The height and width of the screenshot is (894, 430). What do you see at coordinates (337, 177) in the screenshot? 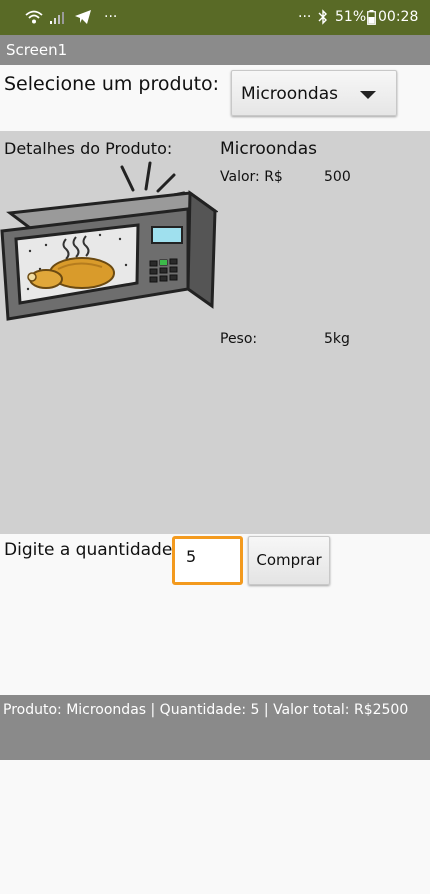
I see `price-value: 500` at bounding box center [337, 177].